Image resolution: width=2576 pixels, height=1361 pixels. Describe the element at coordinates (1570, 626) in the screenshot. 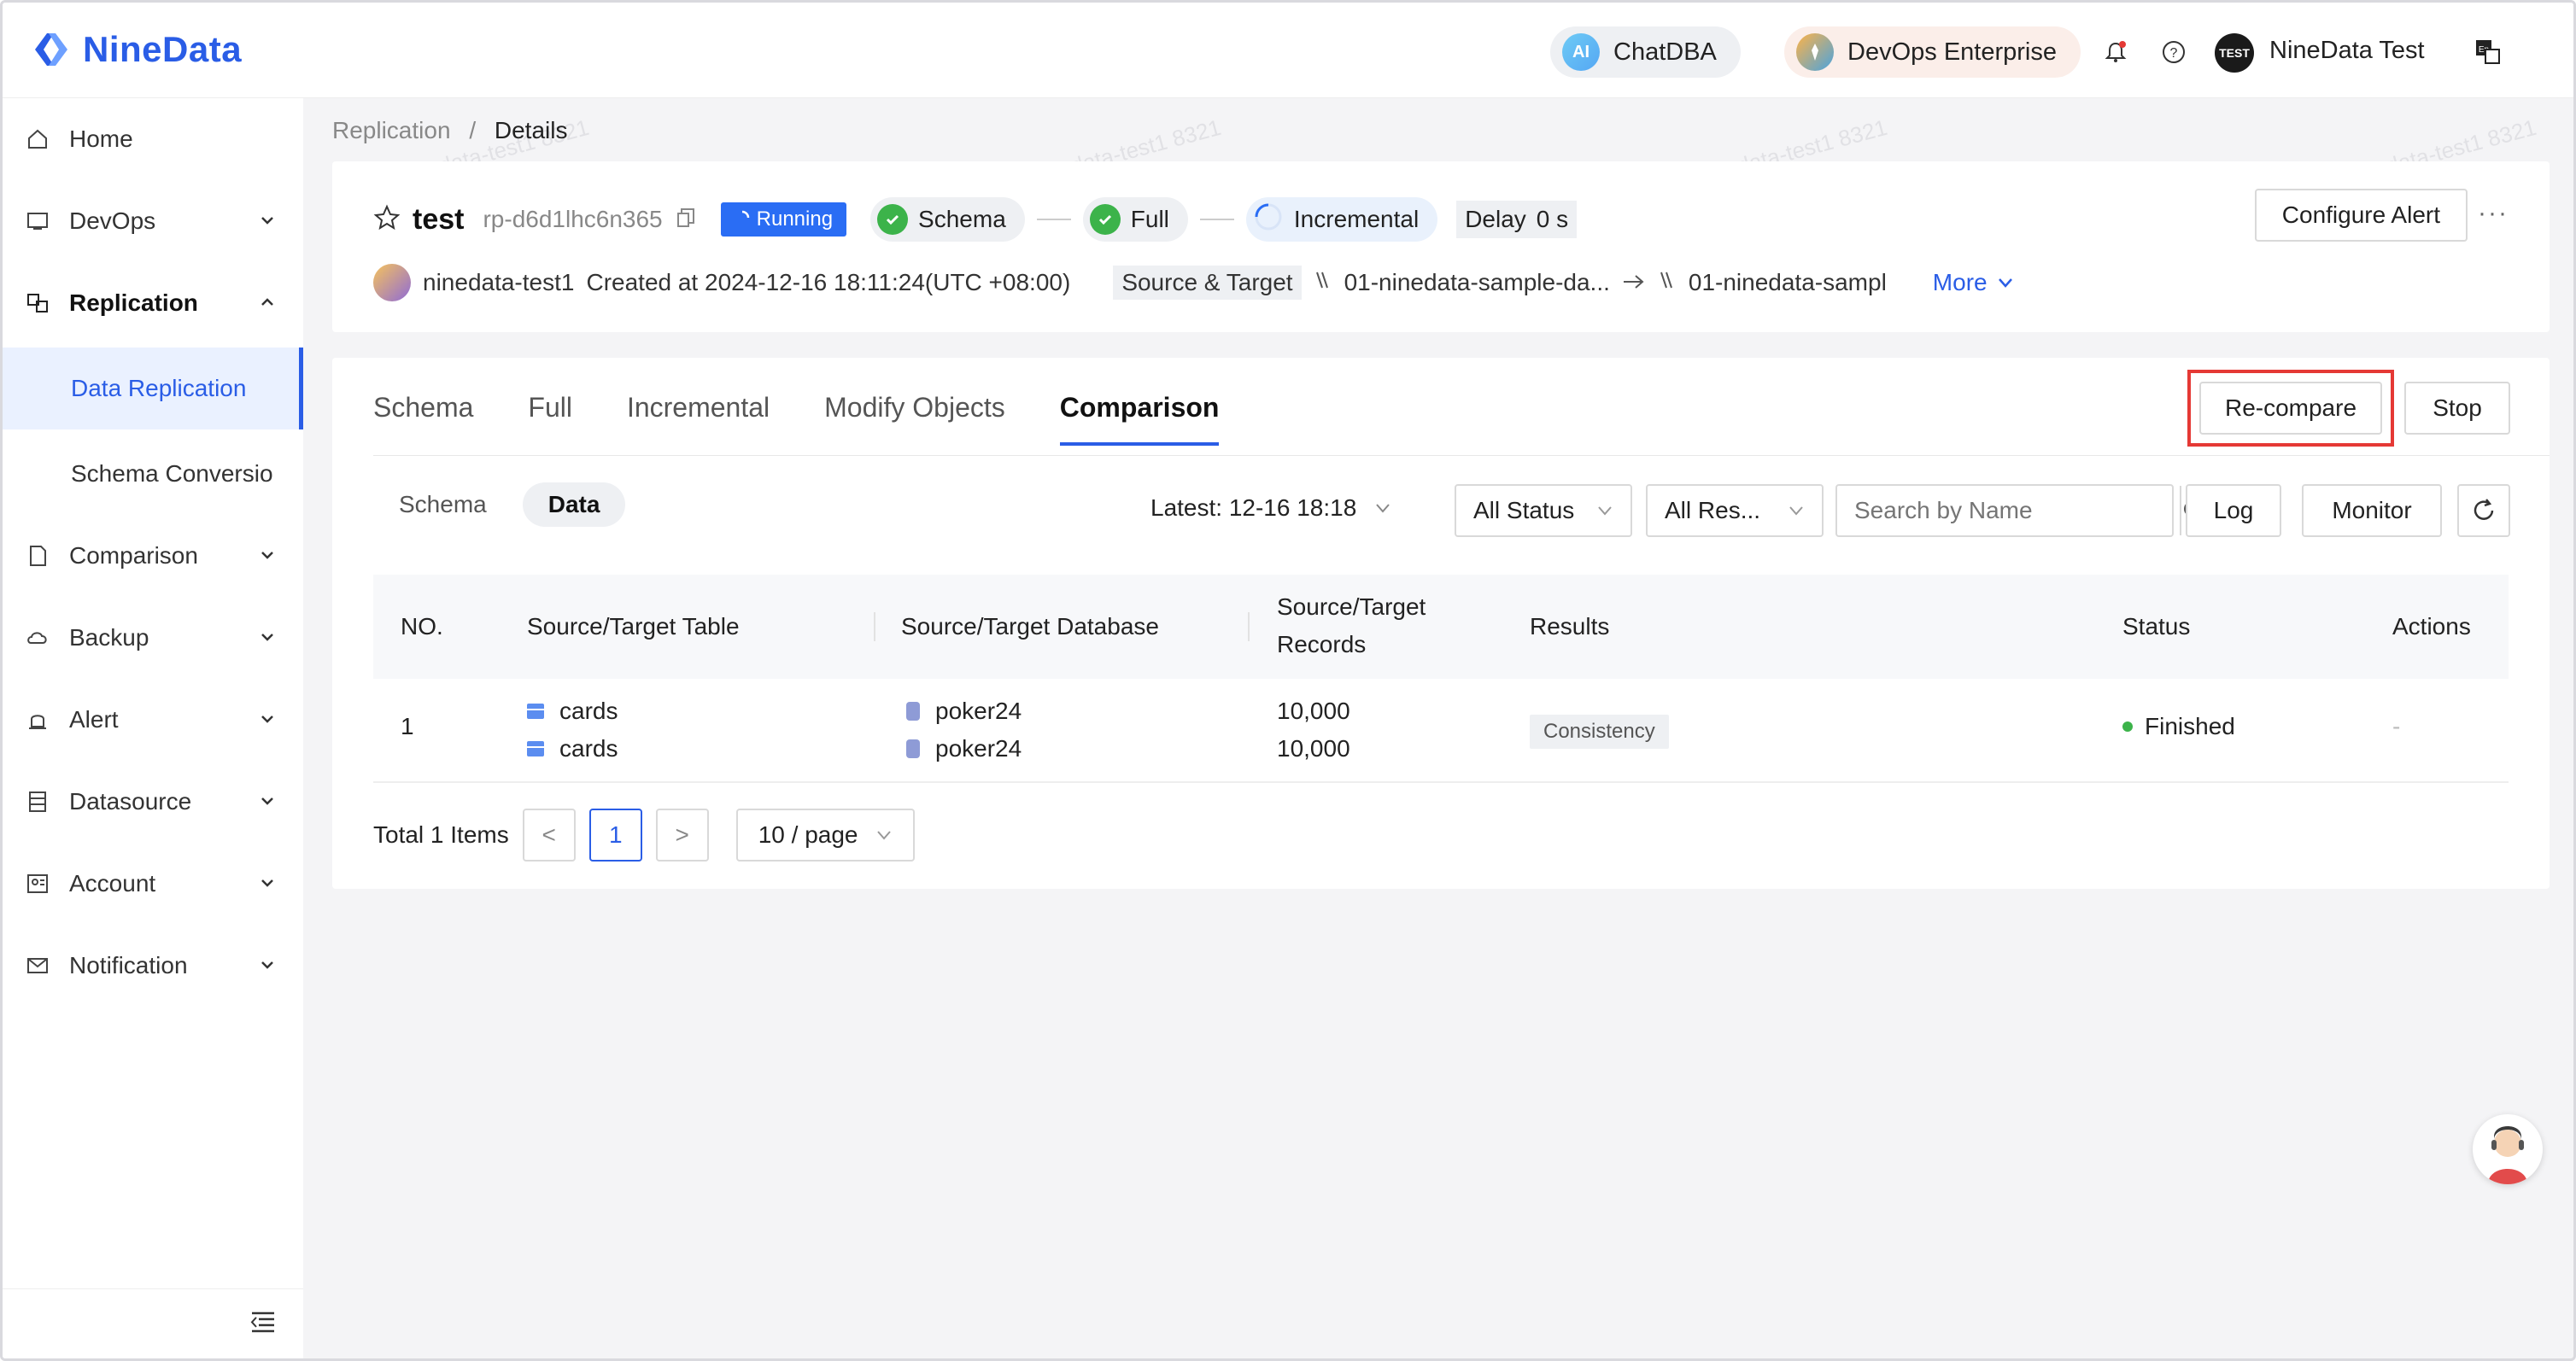

I see `column-header: Results` at that location.